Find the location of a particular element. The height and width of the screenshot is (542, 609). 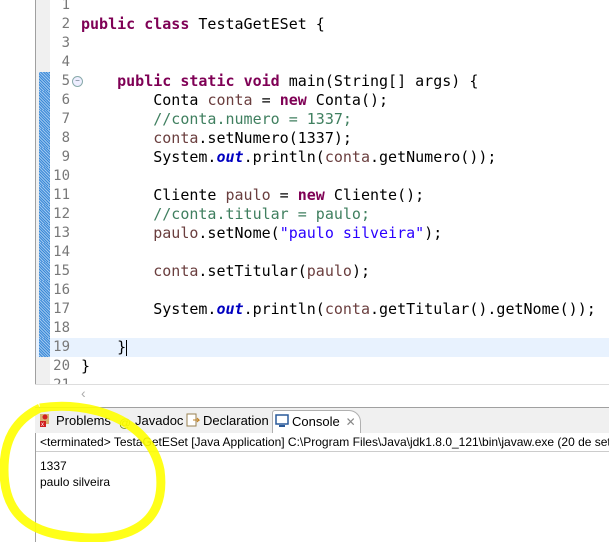

line-number: 13 is located at coordinates (61, 233).